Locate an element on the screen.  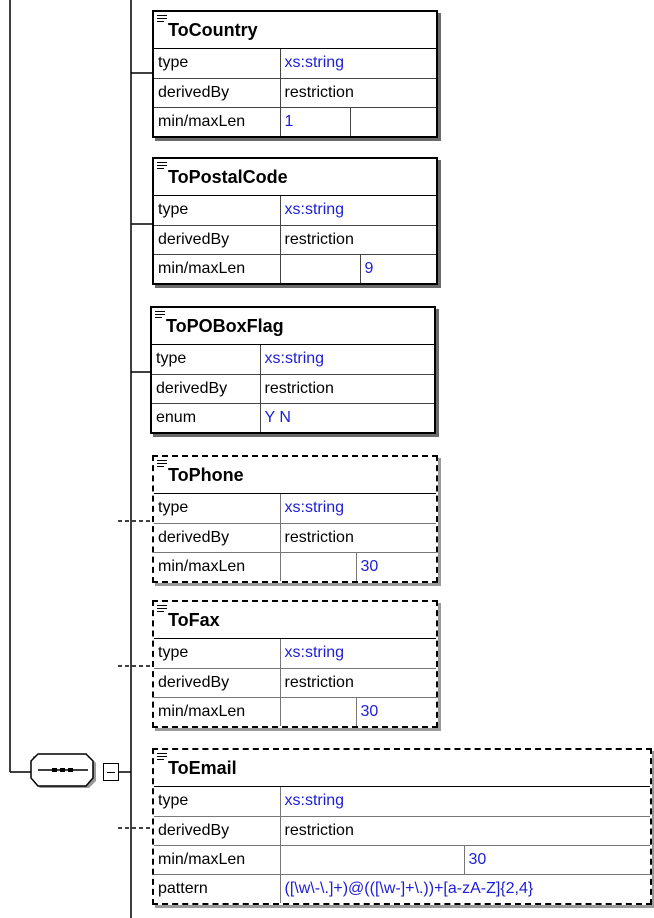
element-name: ToPostalCode is located at coordinates (228, 177).